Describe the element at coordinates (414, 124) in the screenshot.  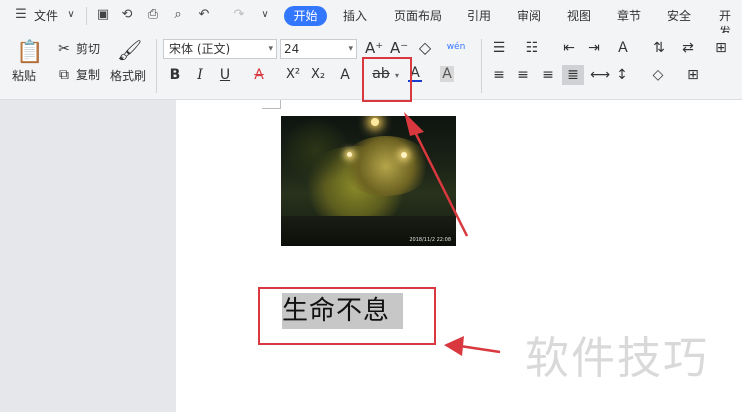
I see `arrowhead-up` at that location.